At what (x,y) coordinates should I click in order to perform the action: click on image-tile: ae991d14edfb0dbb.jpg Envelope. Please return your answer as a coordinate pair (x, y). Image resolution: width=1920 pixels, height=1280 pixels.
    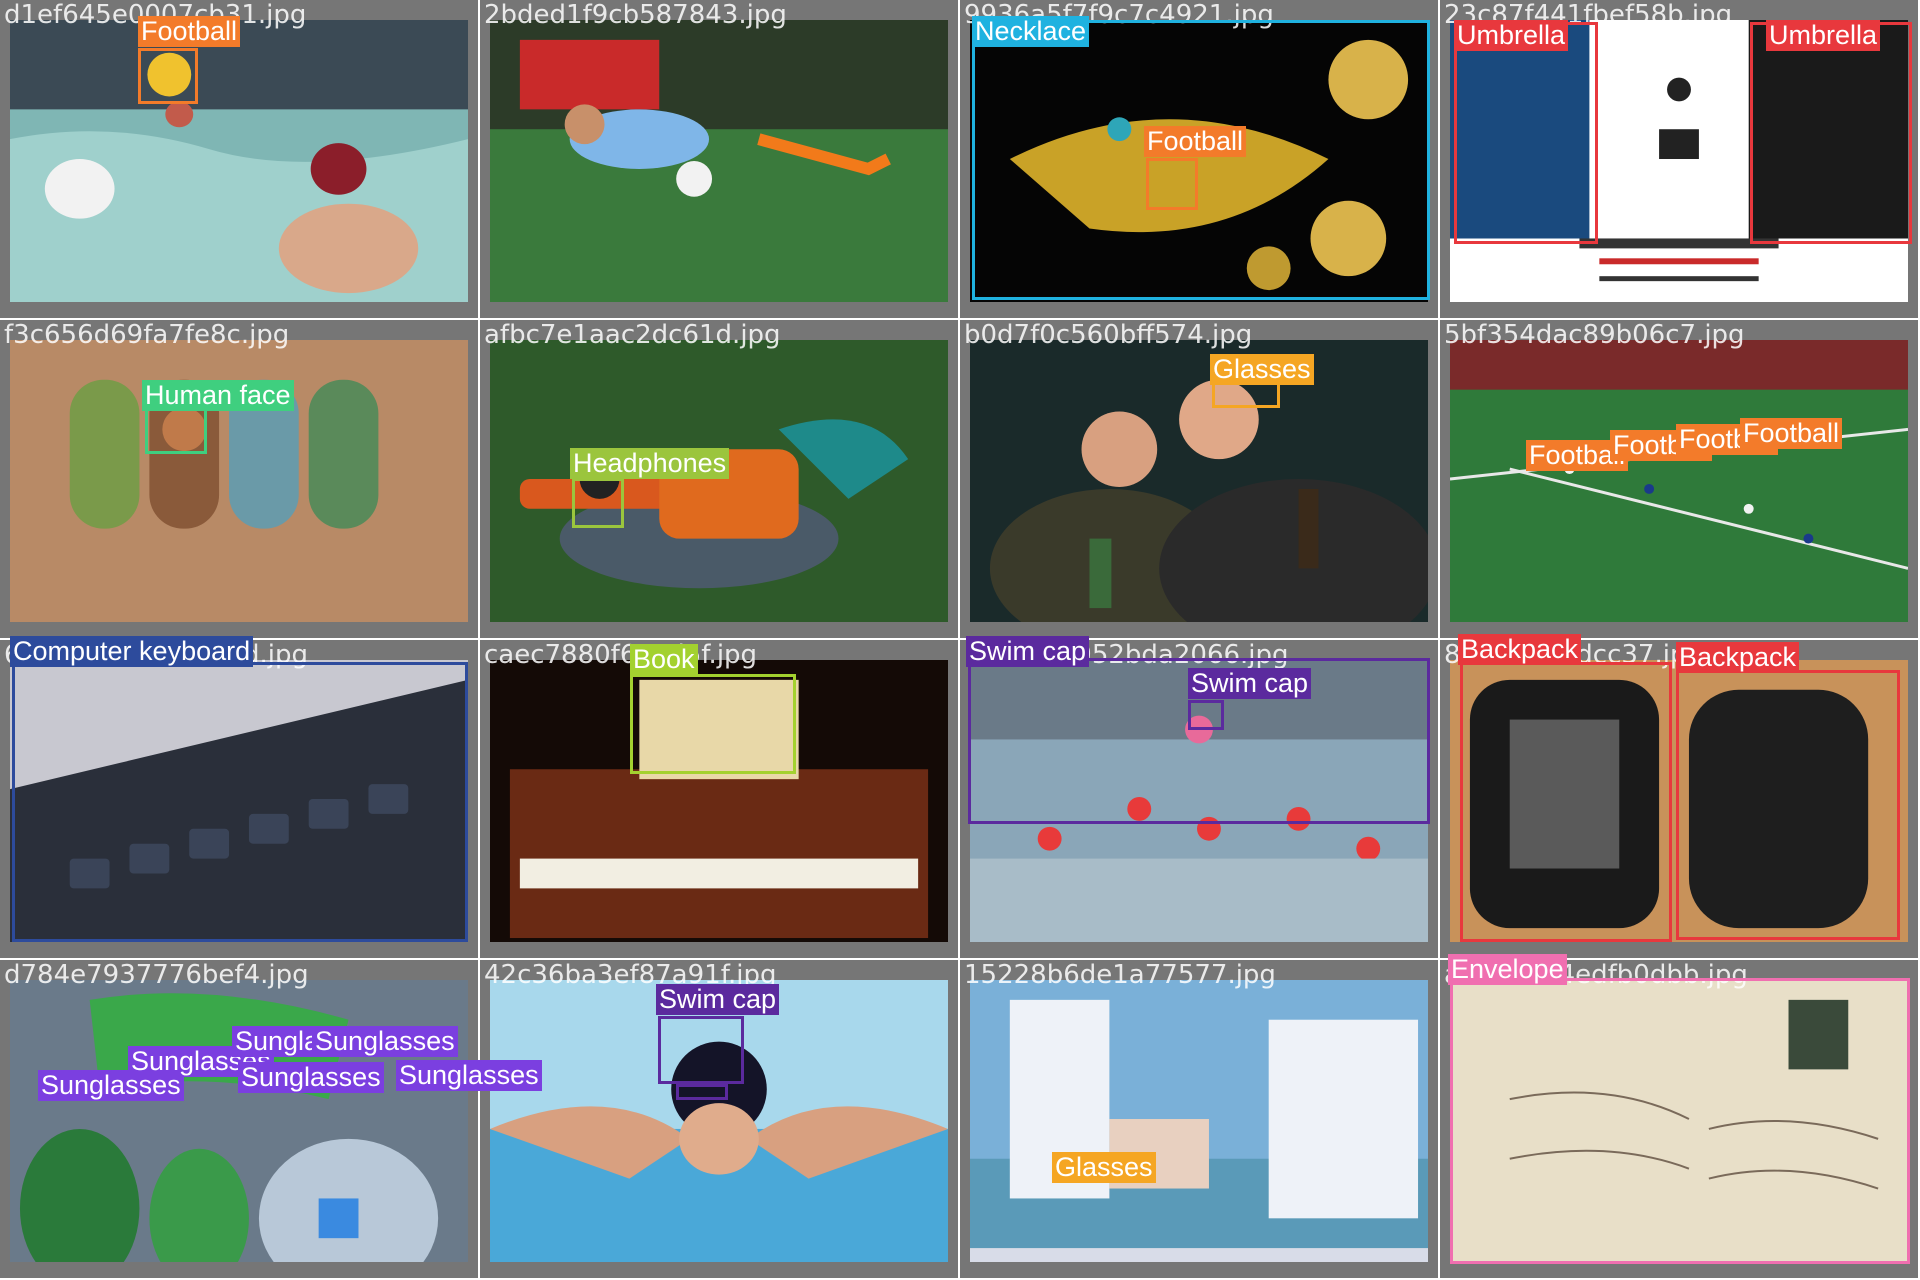
    Looking at the image, I should click on (1680, 1117).